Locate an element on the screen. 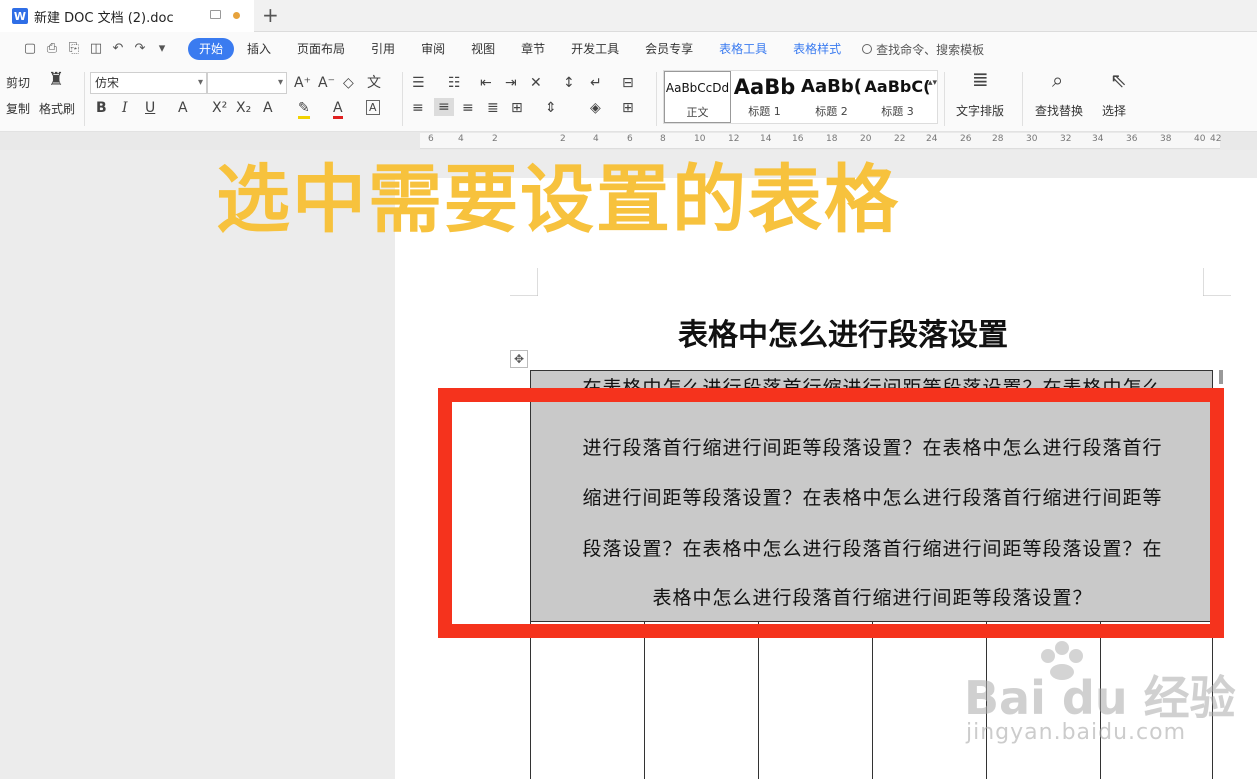 The height and width of the screenshot is (779, 1257). title-bar: W 新建 DOC 文档 (2).doc + is located at coordinates (628, 16).